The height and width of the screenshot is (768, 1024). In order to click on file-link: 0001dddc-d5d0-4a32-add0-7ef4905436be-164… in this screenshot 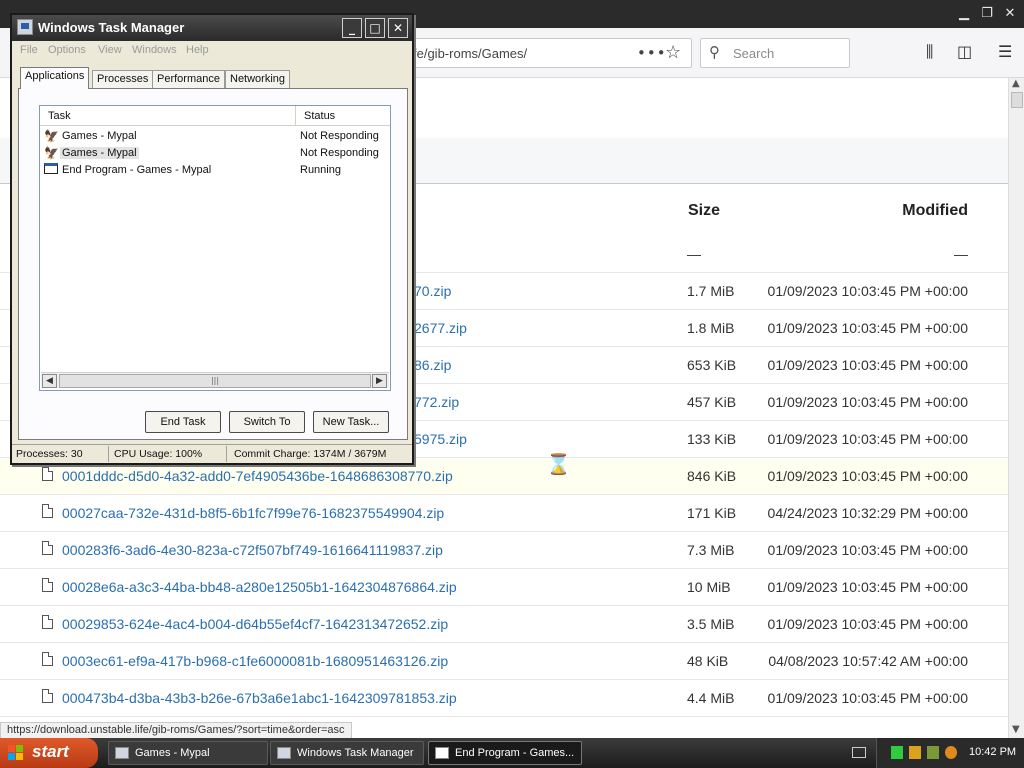, I will do `click(257, 476)`.